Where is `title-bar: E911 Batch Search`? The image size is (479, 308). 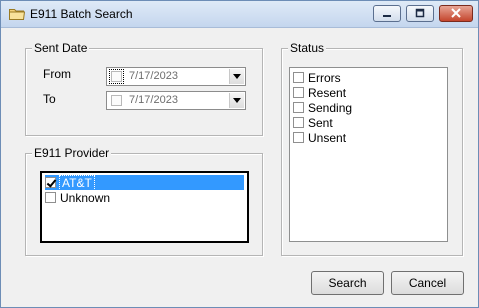 title-bar: E911 Batch Search is located at coordinates (239, 14).